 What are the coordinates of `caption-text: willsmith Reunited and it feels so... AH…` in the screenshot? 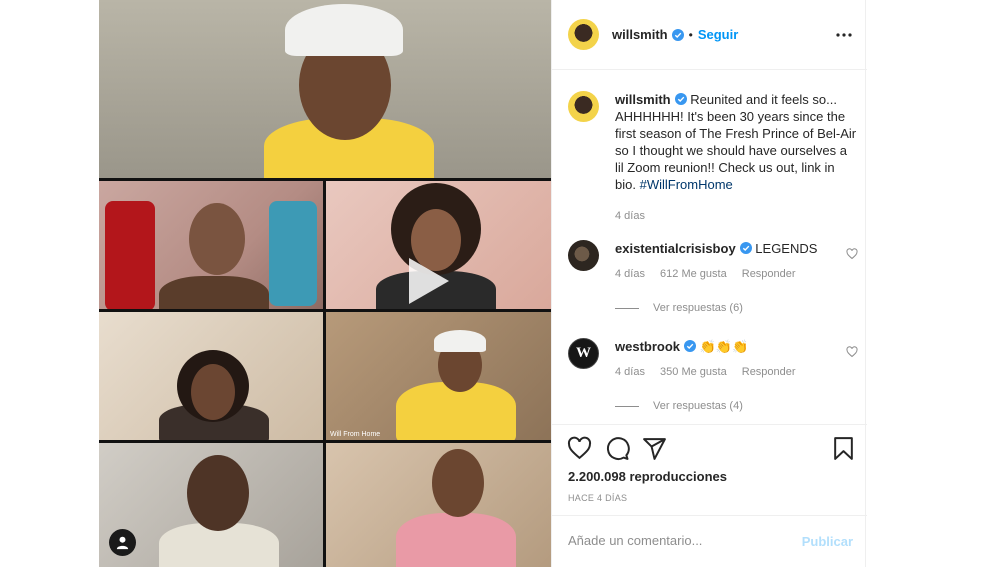 It's located at (736, 142).